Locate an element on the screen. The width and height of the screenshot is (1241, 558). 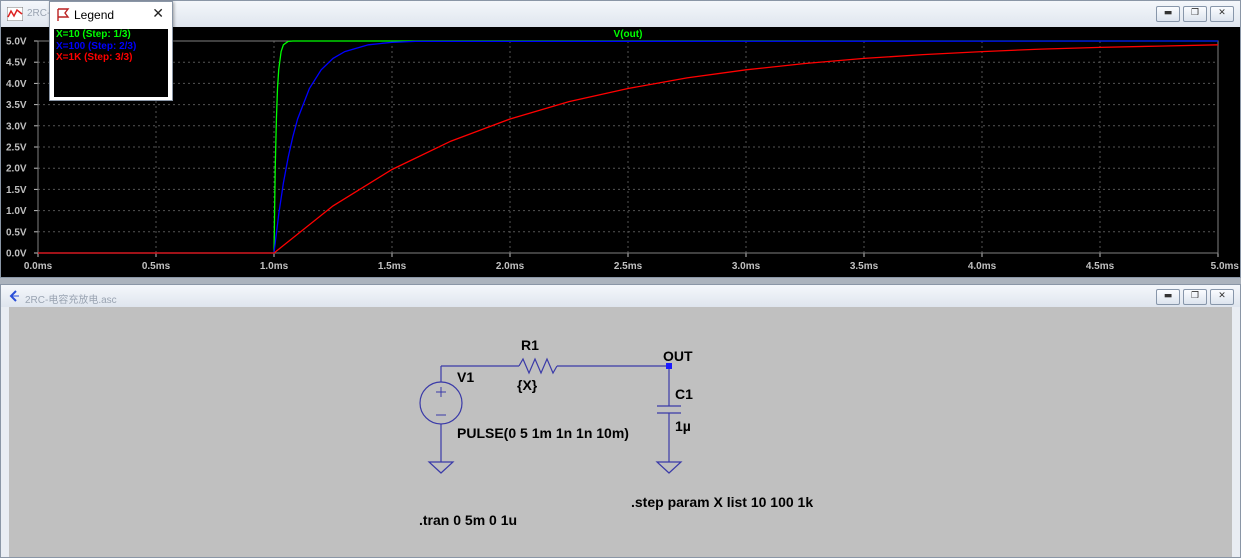
x-tick-label: 5.0ms is located at coordinates (1225, 266).